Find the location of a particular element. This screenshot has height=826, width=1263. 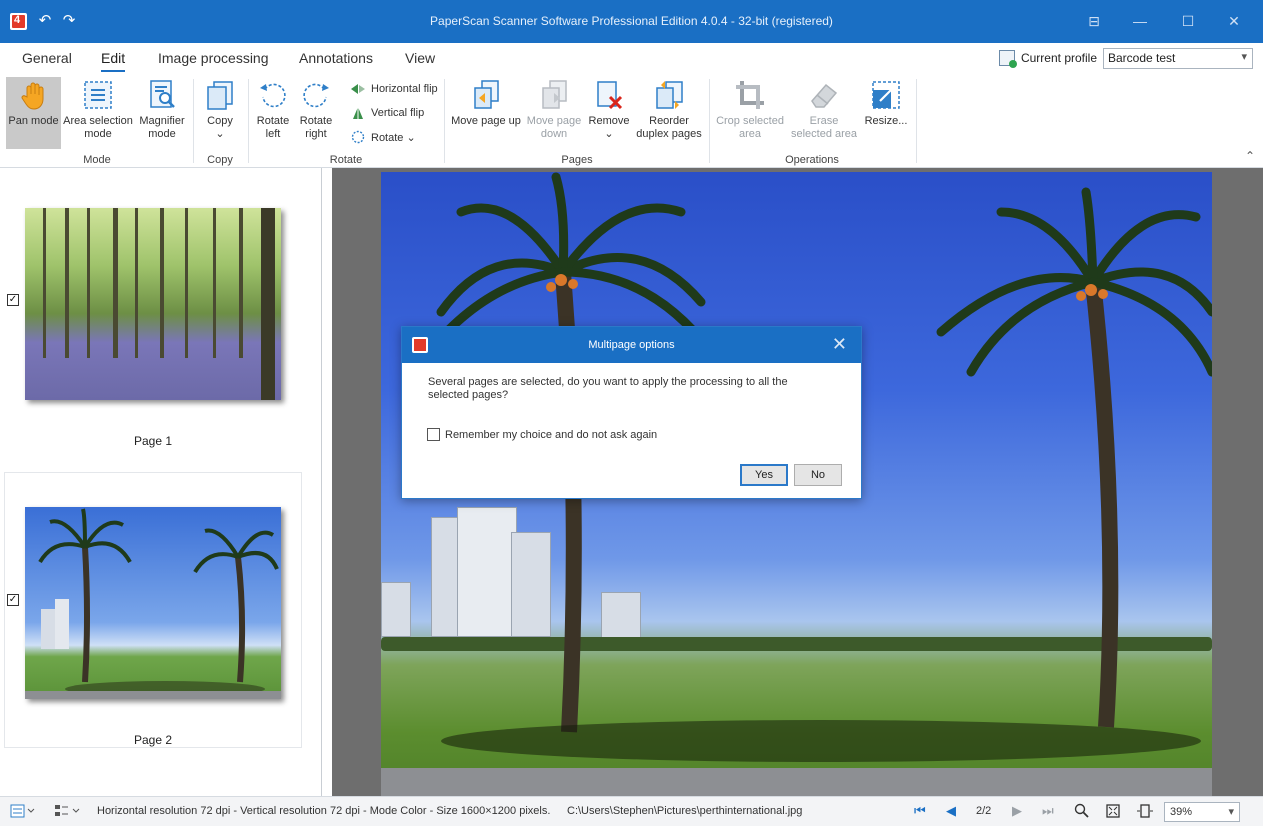

close-button: ✕ is located at coordinates (1234, 21).